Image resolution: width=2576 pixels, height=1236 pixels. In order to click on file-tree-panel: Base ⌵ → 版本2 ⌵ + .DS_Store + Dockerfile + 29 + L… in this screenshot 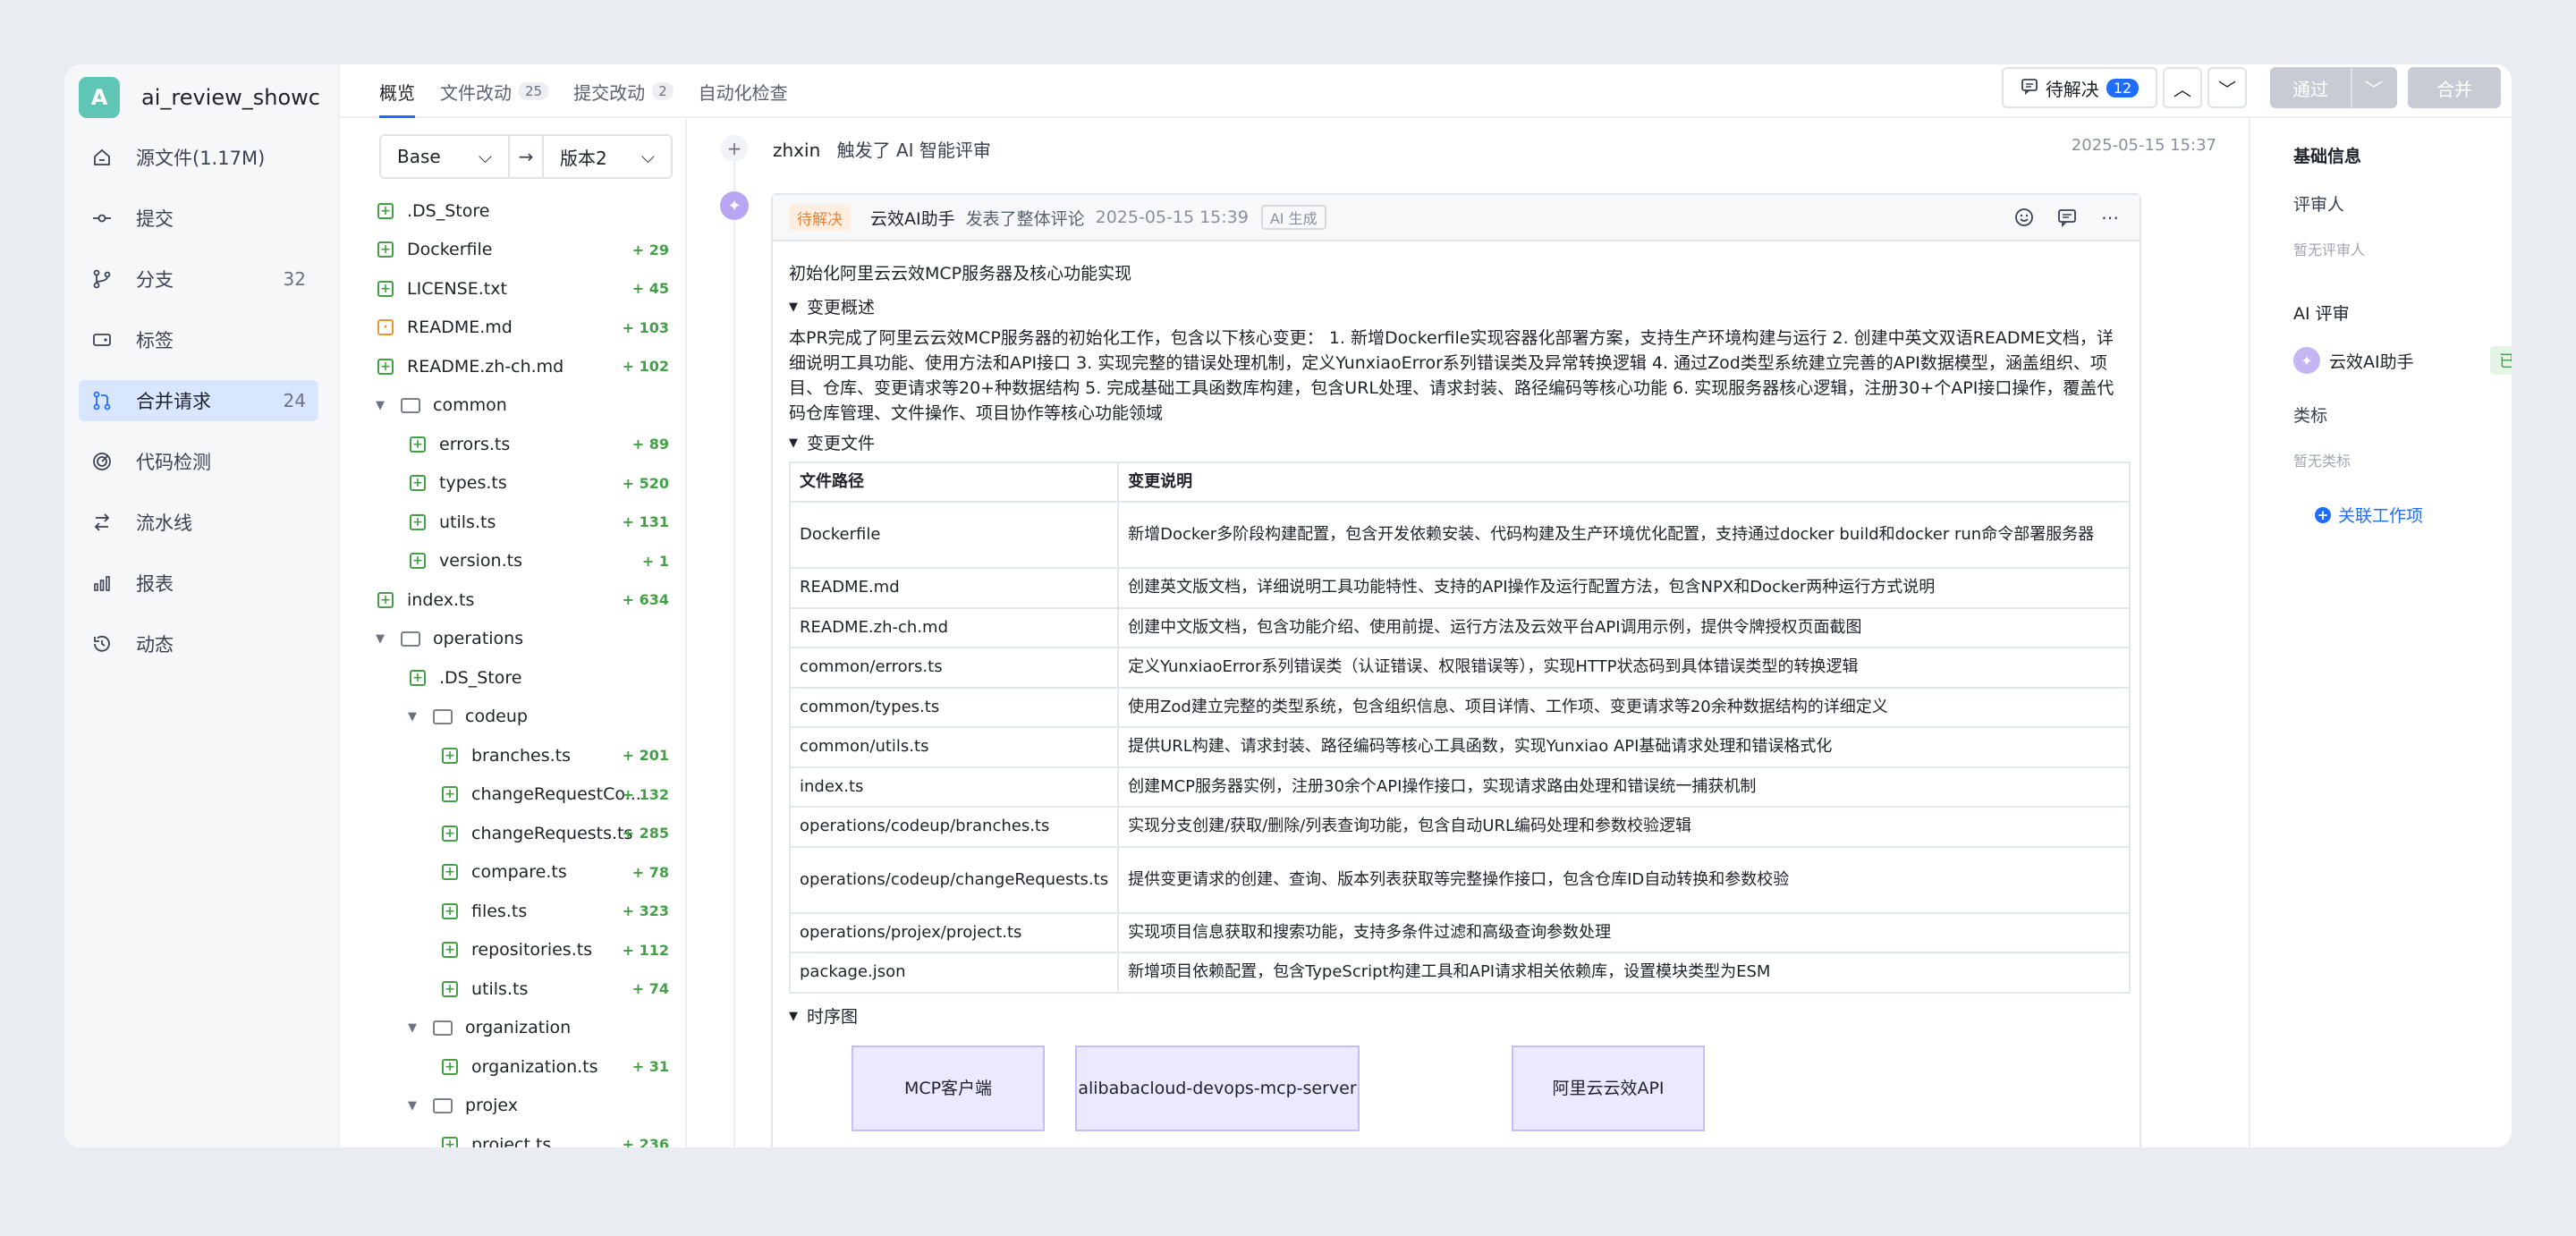, I will do `click(513, 632)`.